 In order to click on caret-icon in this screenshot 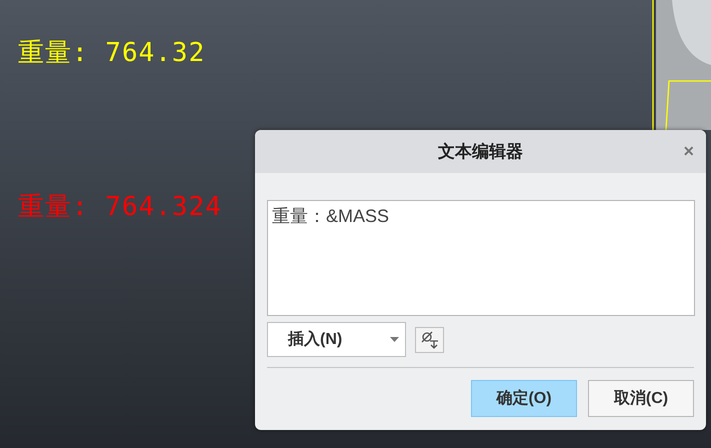, I will do `click(394, 339)`.